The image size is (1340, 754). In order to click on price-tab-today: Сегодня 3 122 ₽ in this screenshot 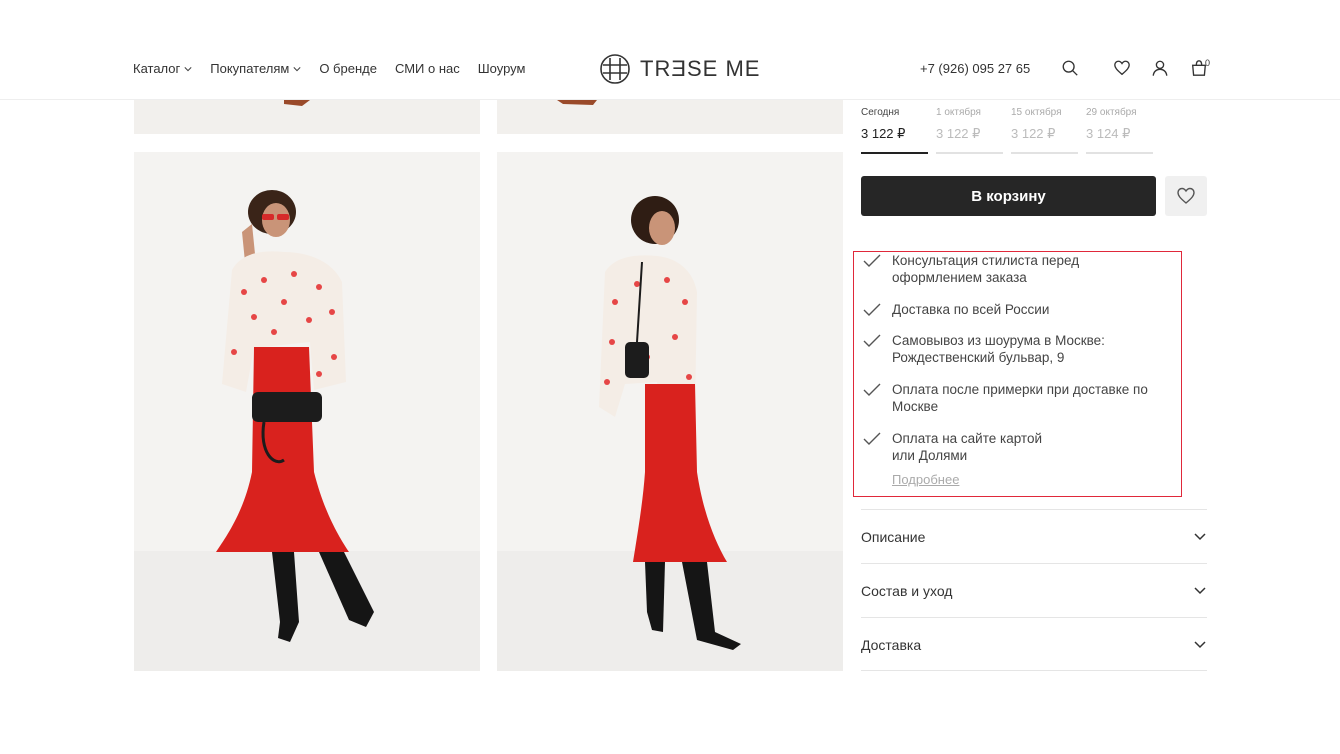, I will do `click(894, 130)`.